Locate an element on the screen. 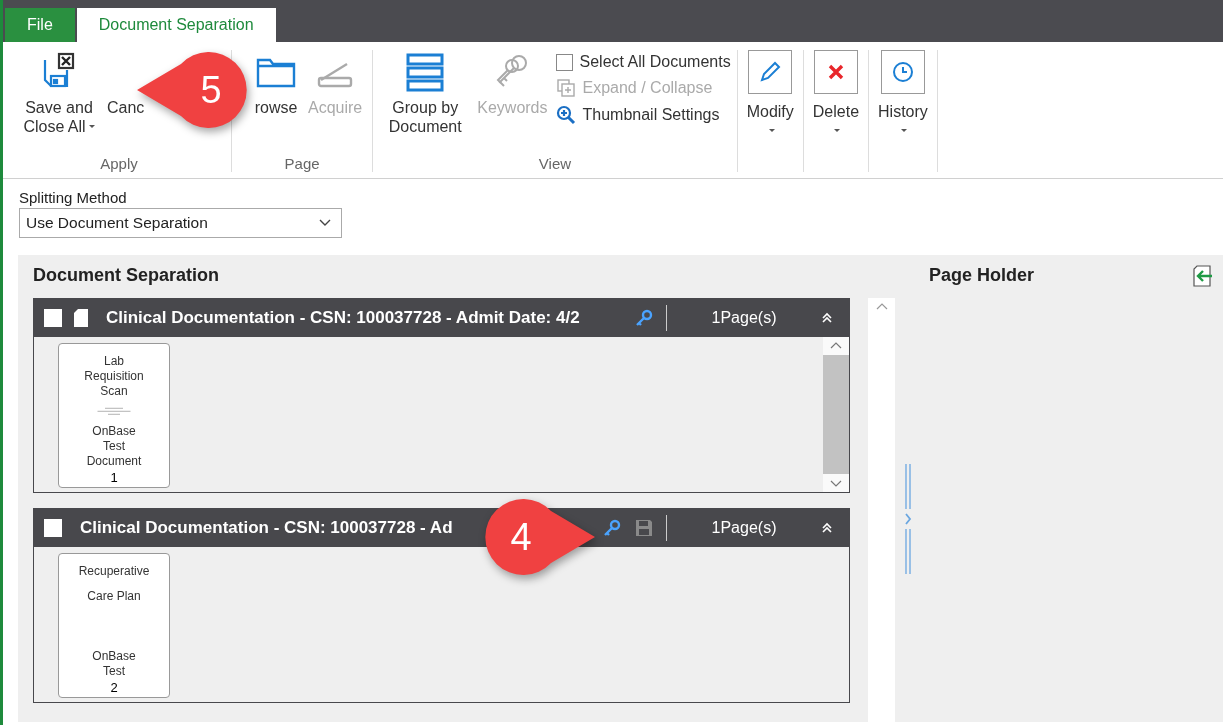 The width and height of the screenshot is (1223, 725). panel-title: Document Separation is located at coordinates (126, 275).